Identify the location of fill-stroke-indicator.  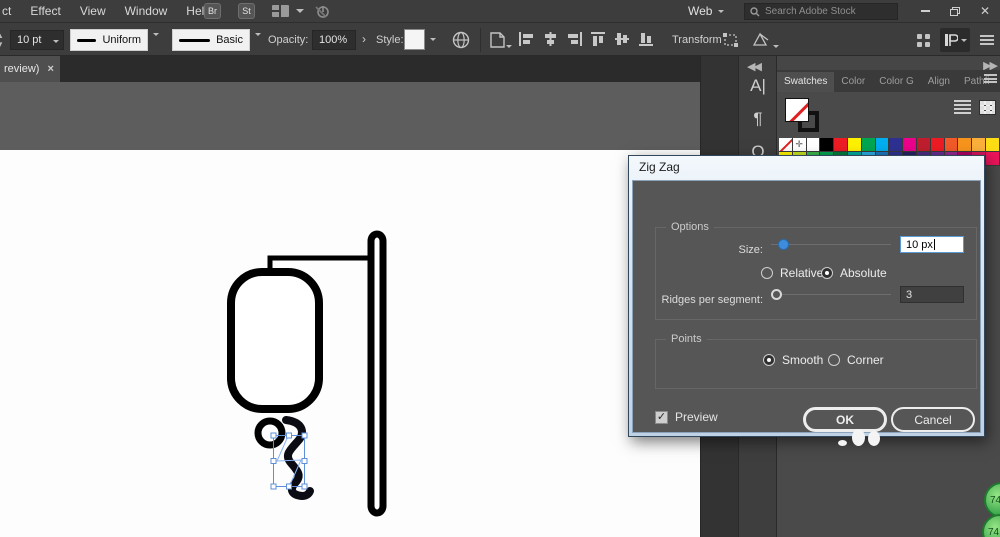
(803, 116).